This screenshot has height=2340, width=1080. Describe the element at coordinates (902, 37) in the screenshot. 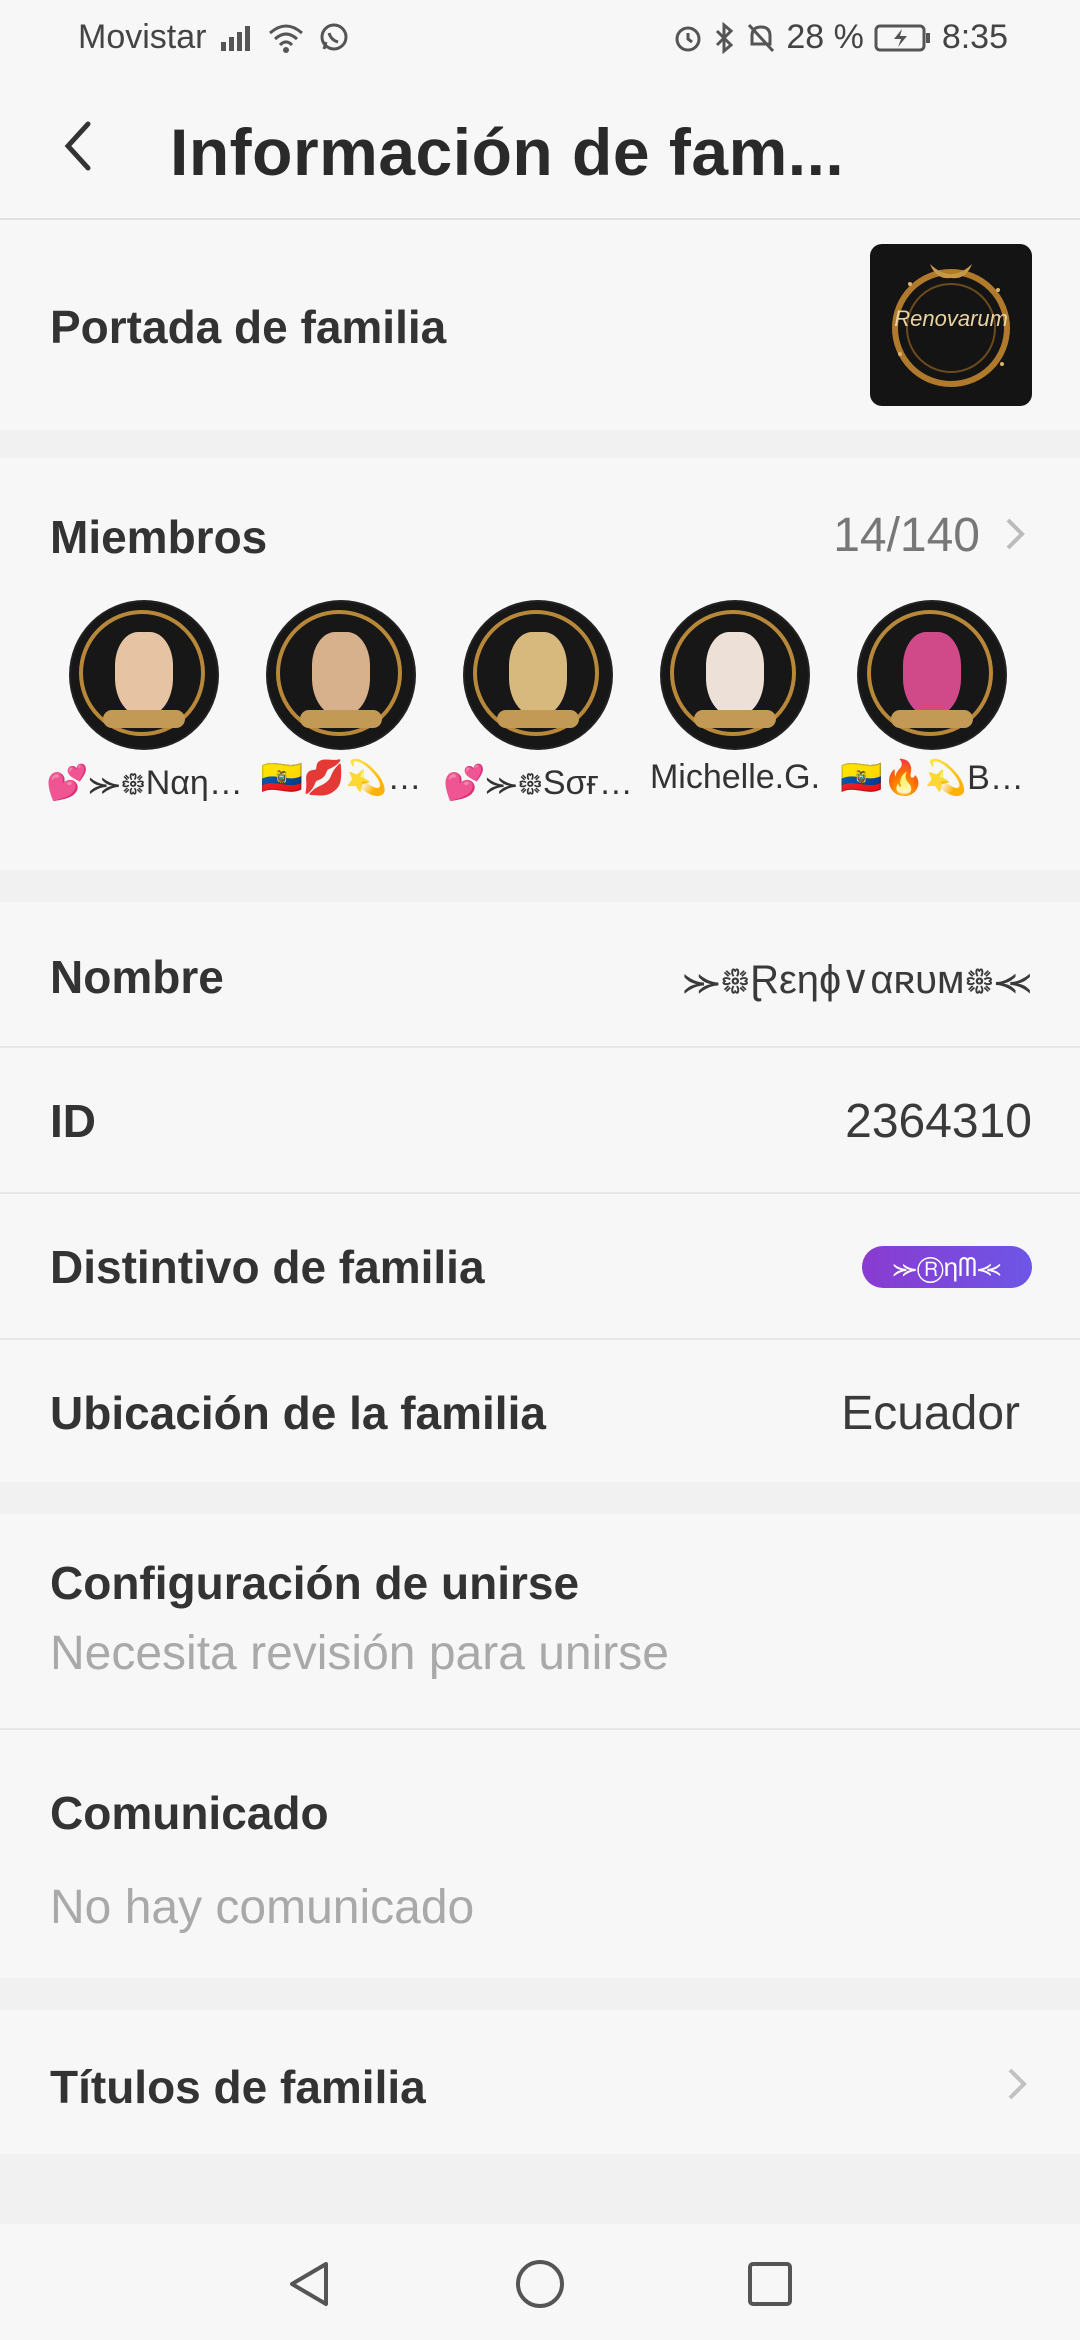

I see `battery-icon` at that location.